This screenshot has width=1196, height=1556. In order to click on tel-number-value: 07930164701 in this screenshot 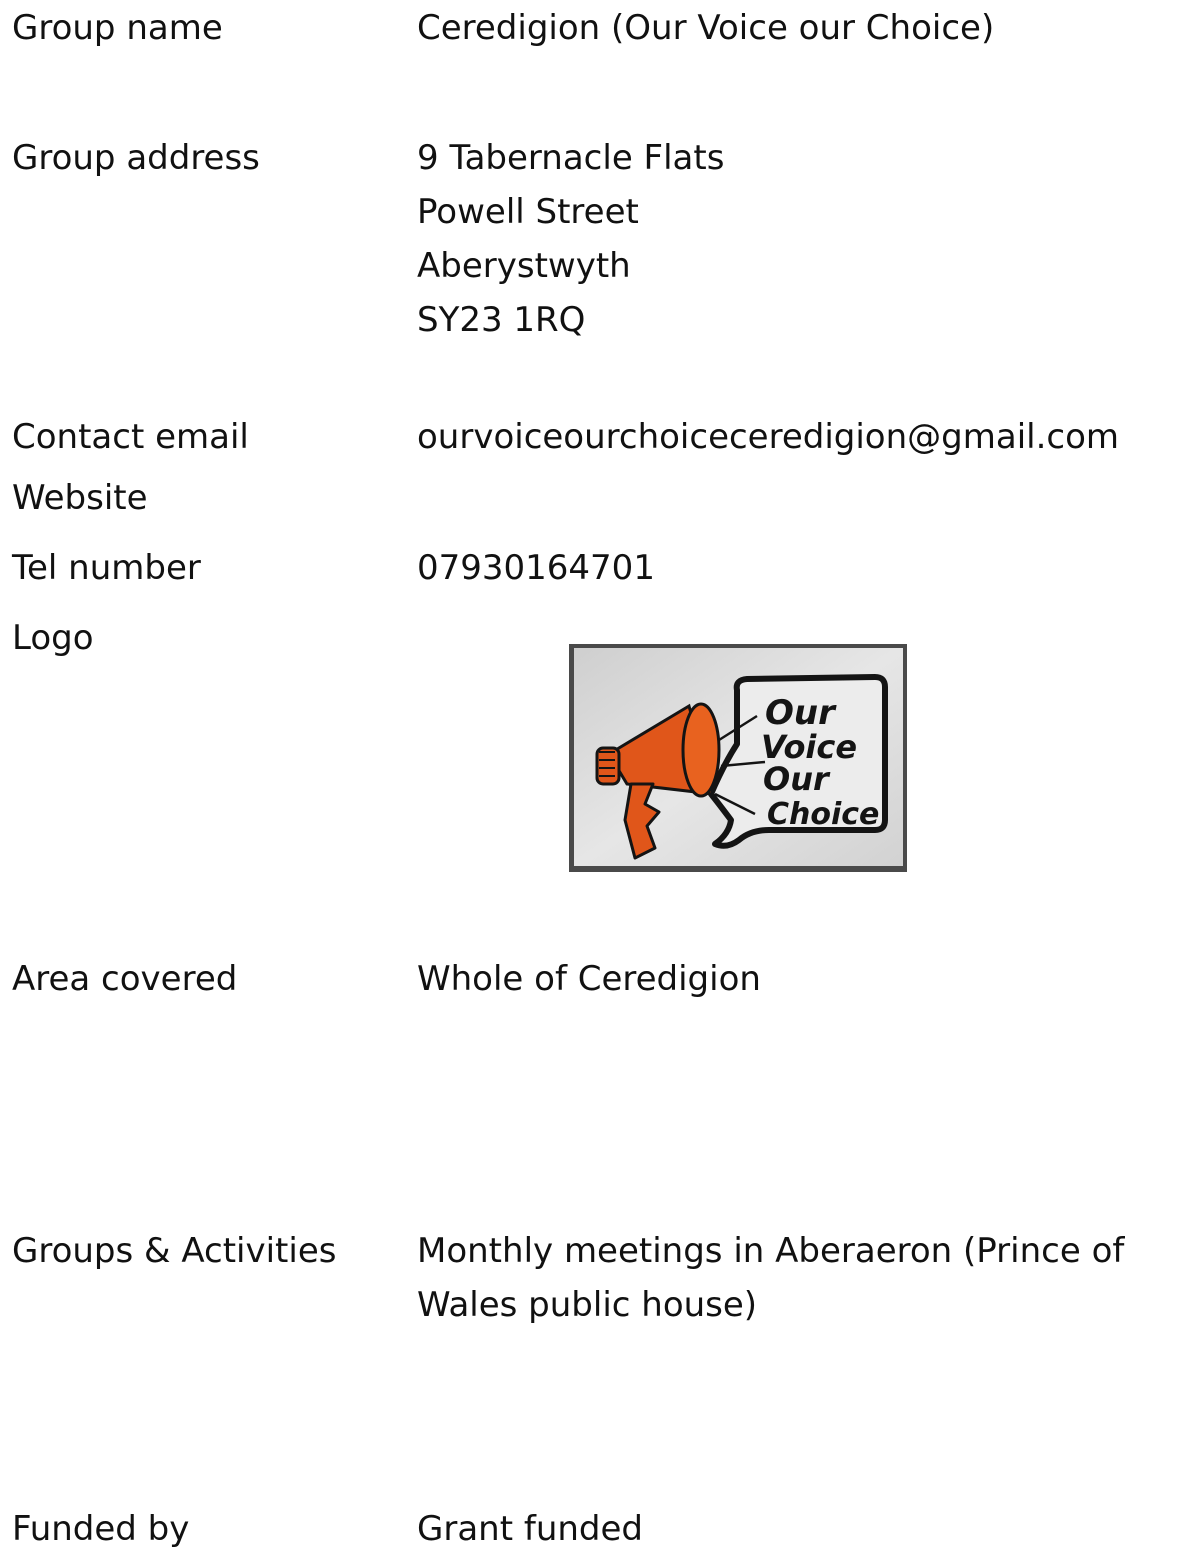, I will do `click(536, 568)`.